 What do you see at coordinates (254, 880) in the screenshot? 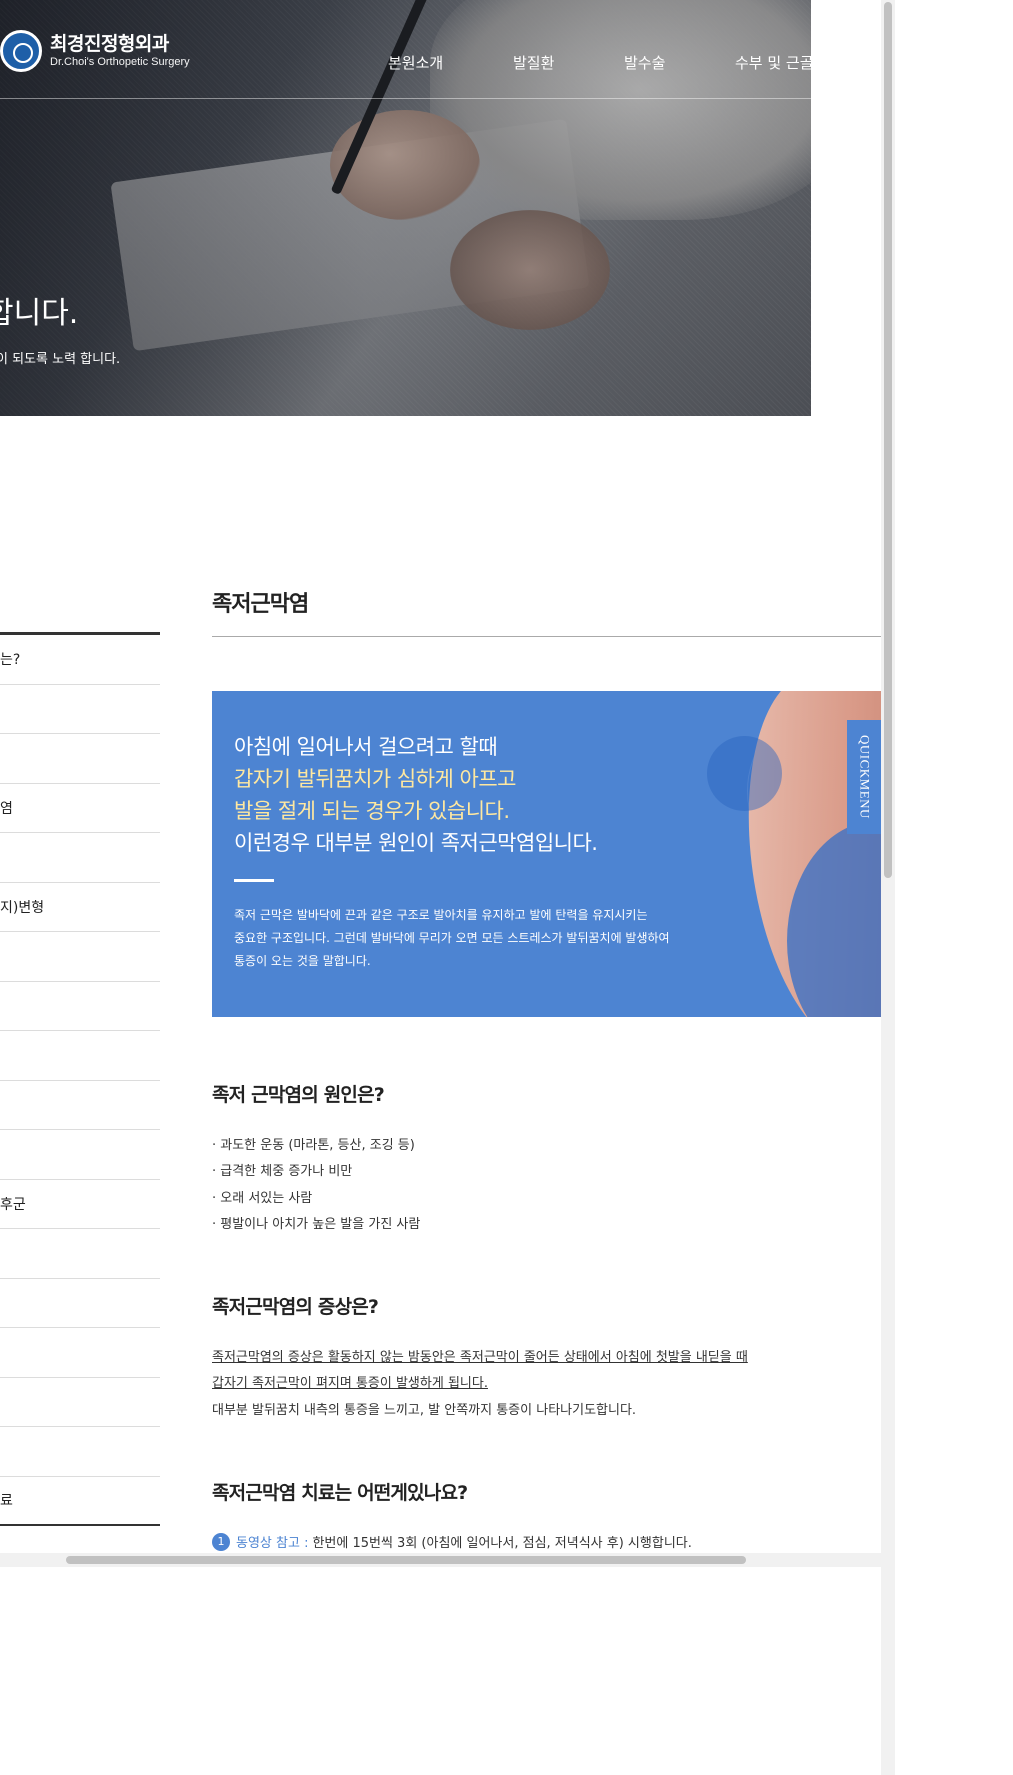
I see `intro-divider` at bounding box center [254, 880].